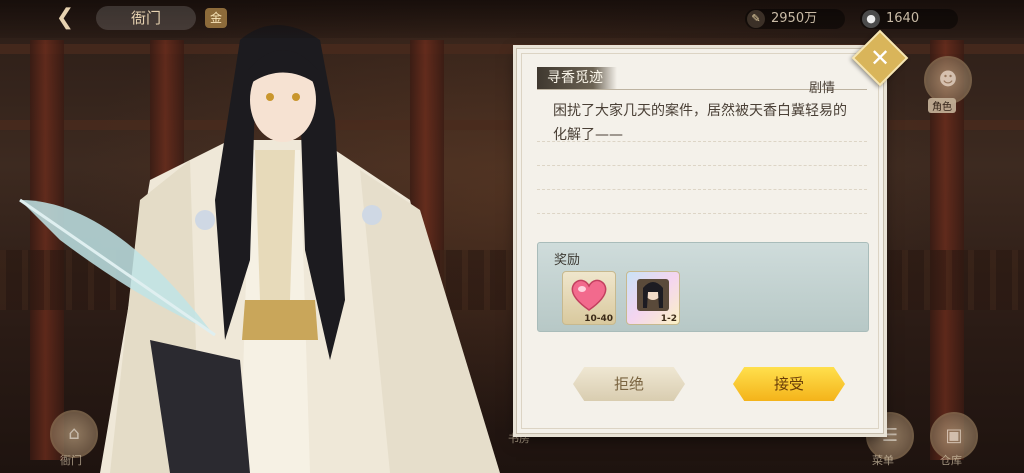  What do you see at coordinates (880, 58) in the screenshot?
I see `close-icon: ✕` at bounding box center [880, 58].